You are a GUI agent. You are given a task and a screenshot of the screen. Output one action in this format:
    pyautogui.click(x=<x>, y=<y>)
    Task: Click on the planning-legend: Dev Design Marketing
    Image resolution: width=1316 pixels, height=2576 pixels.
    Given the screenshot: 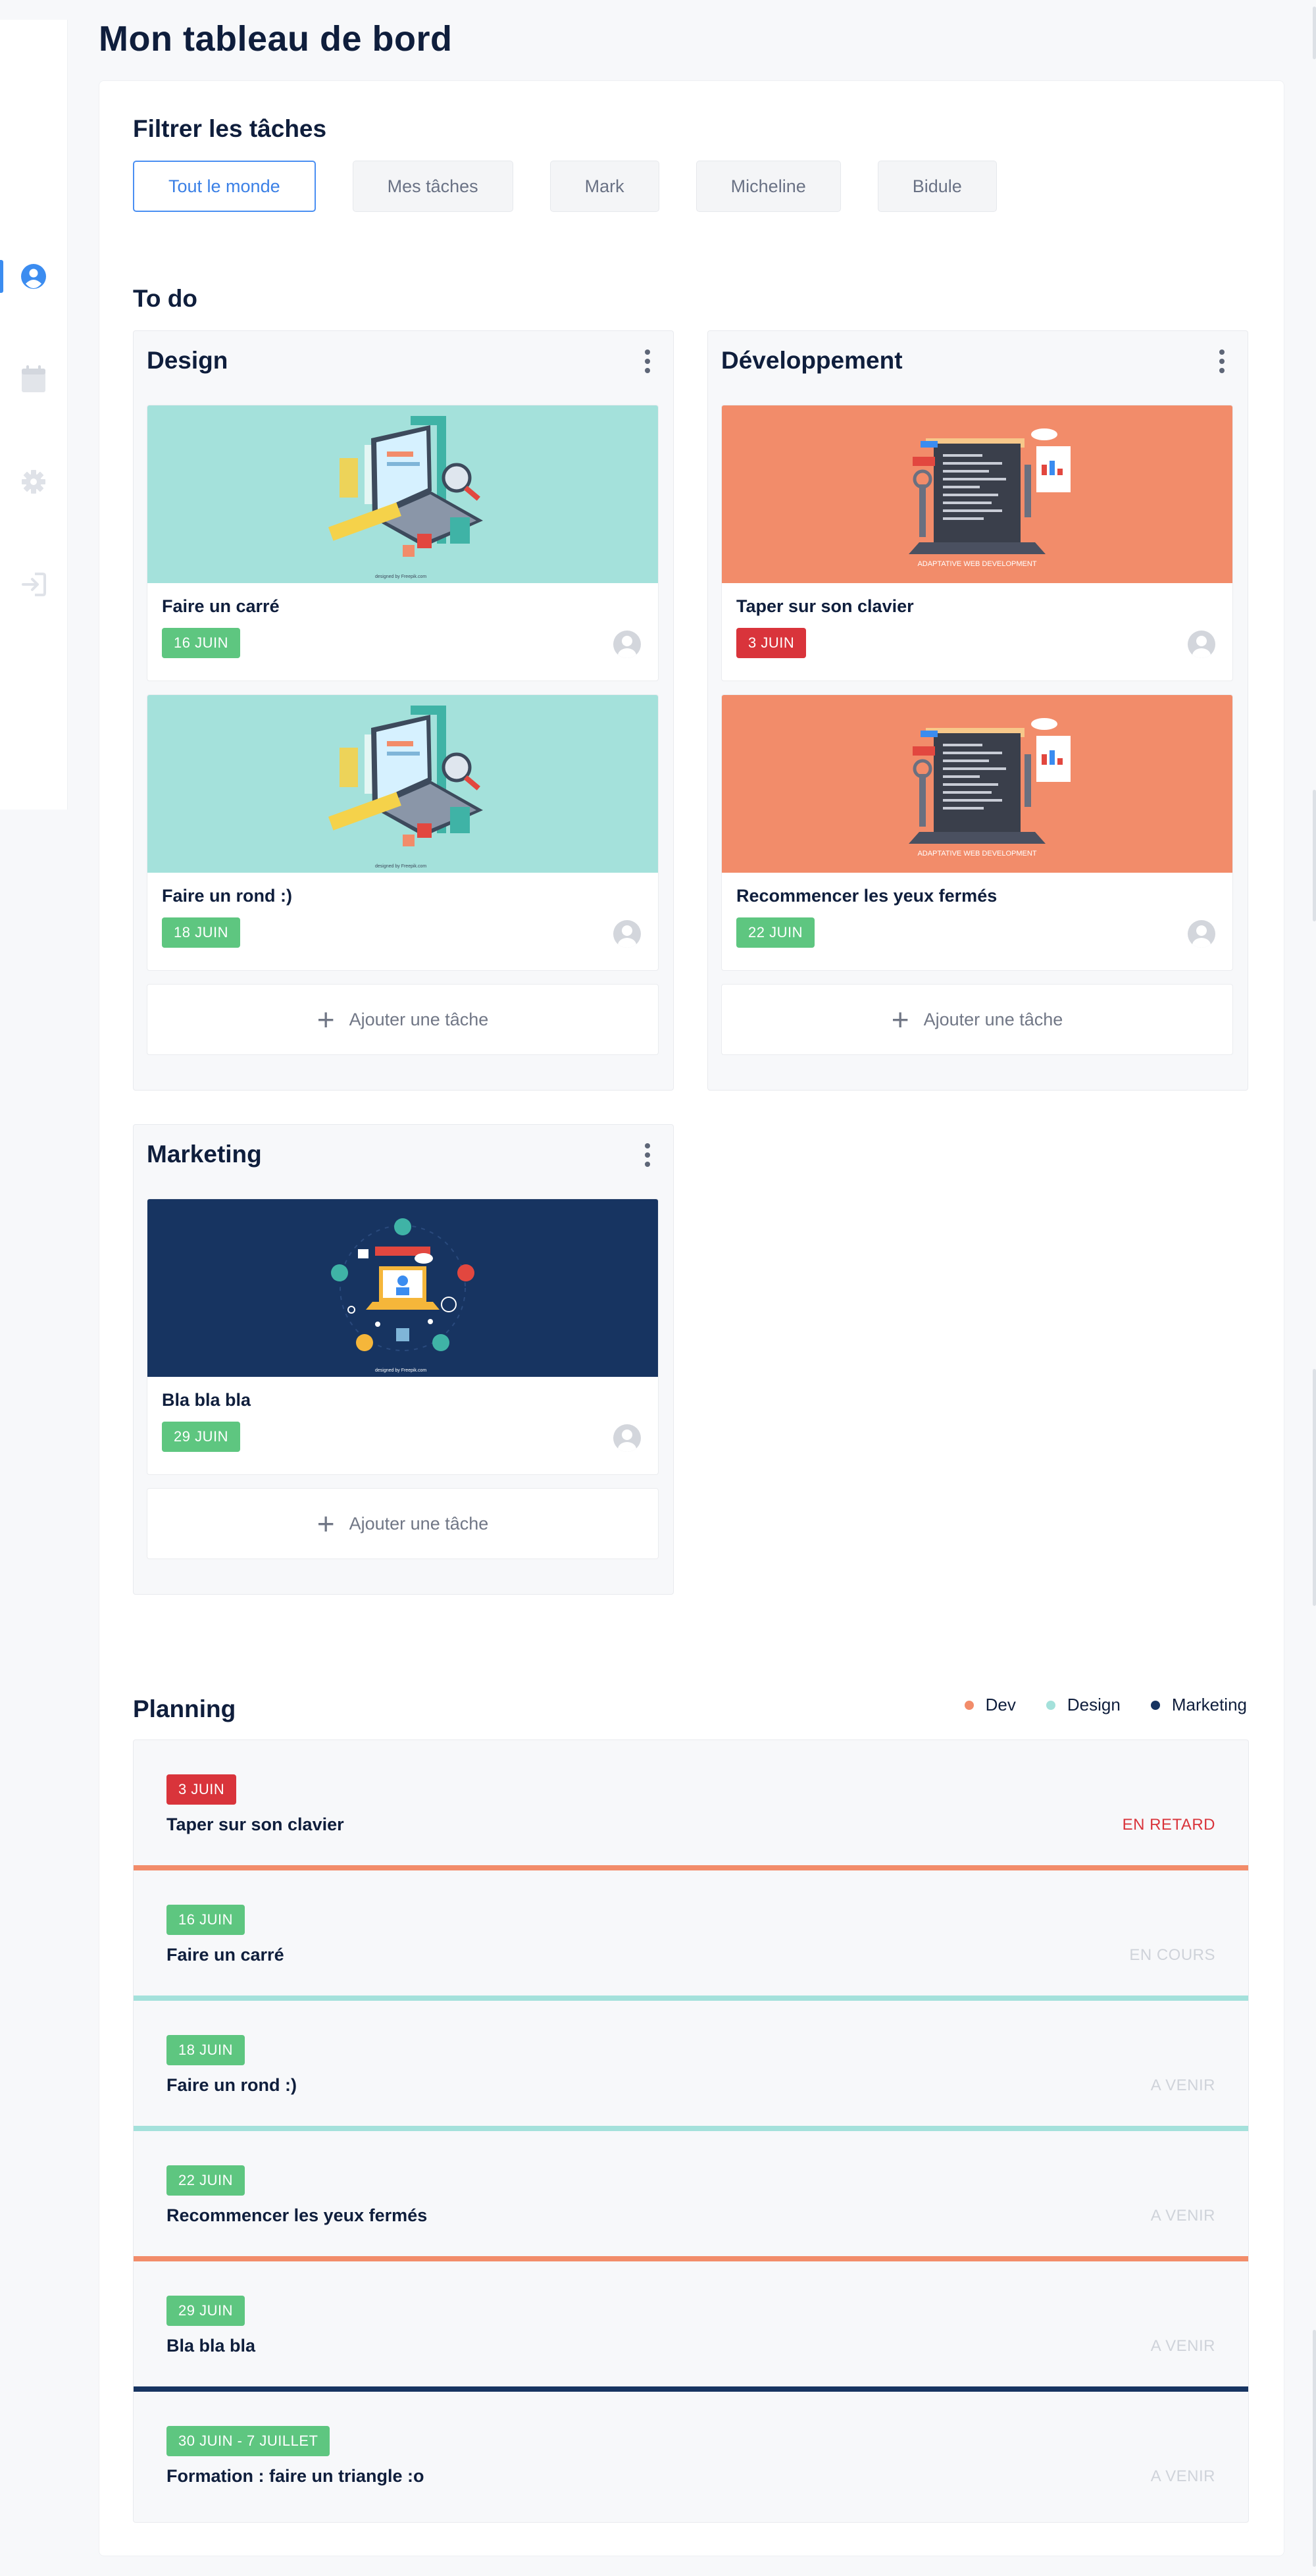 What is the action you would take?
    pyautogui.click(x=1106, y=1705)
    